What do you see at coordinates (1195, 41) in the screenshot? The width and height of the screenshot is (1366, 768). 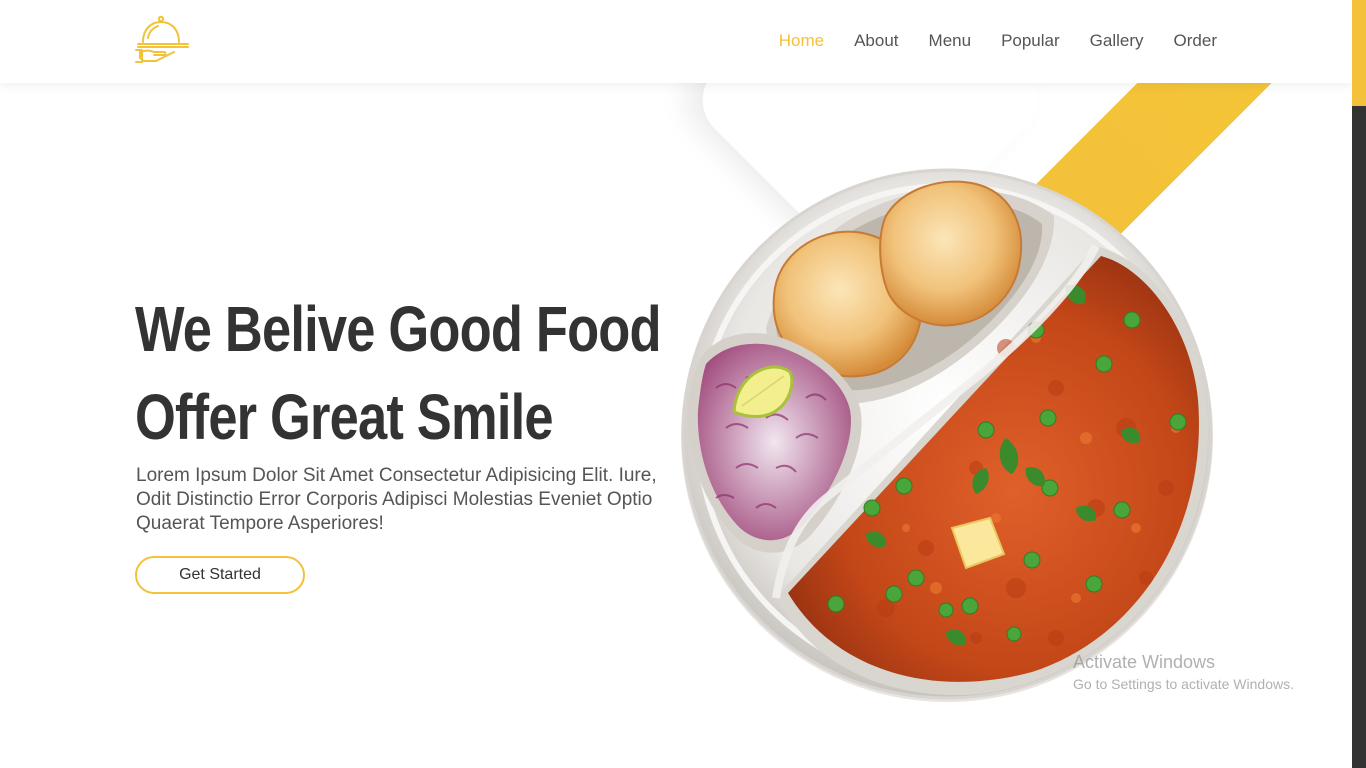 I see `nav-order: Order` at bounding box center [1195, 41].